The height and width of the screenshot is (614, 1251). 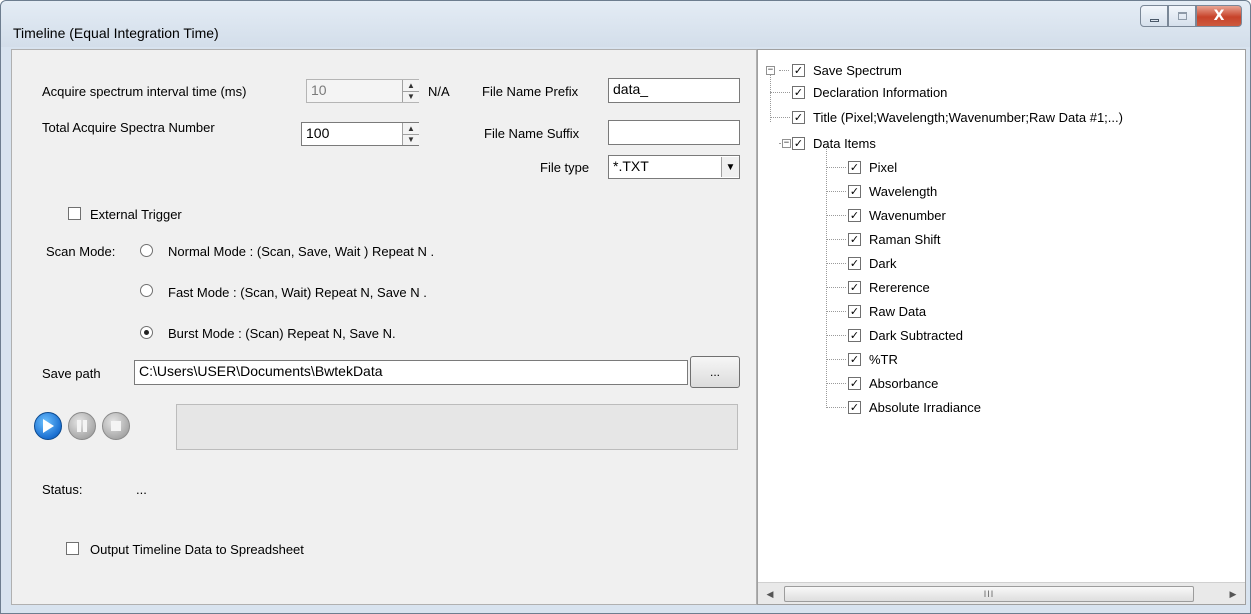 What do you see at coordinates (883, 263) in the screenshot?
I see `tree-label: Dark` at bounding box center [883, 263].